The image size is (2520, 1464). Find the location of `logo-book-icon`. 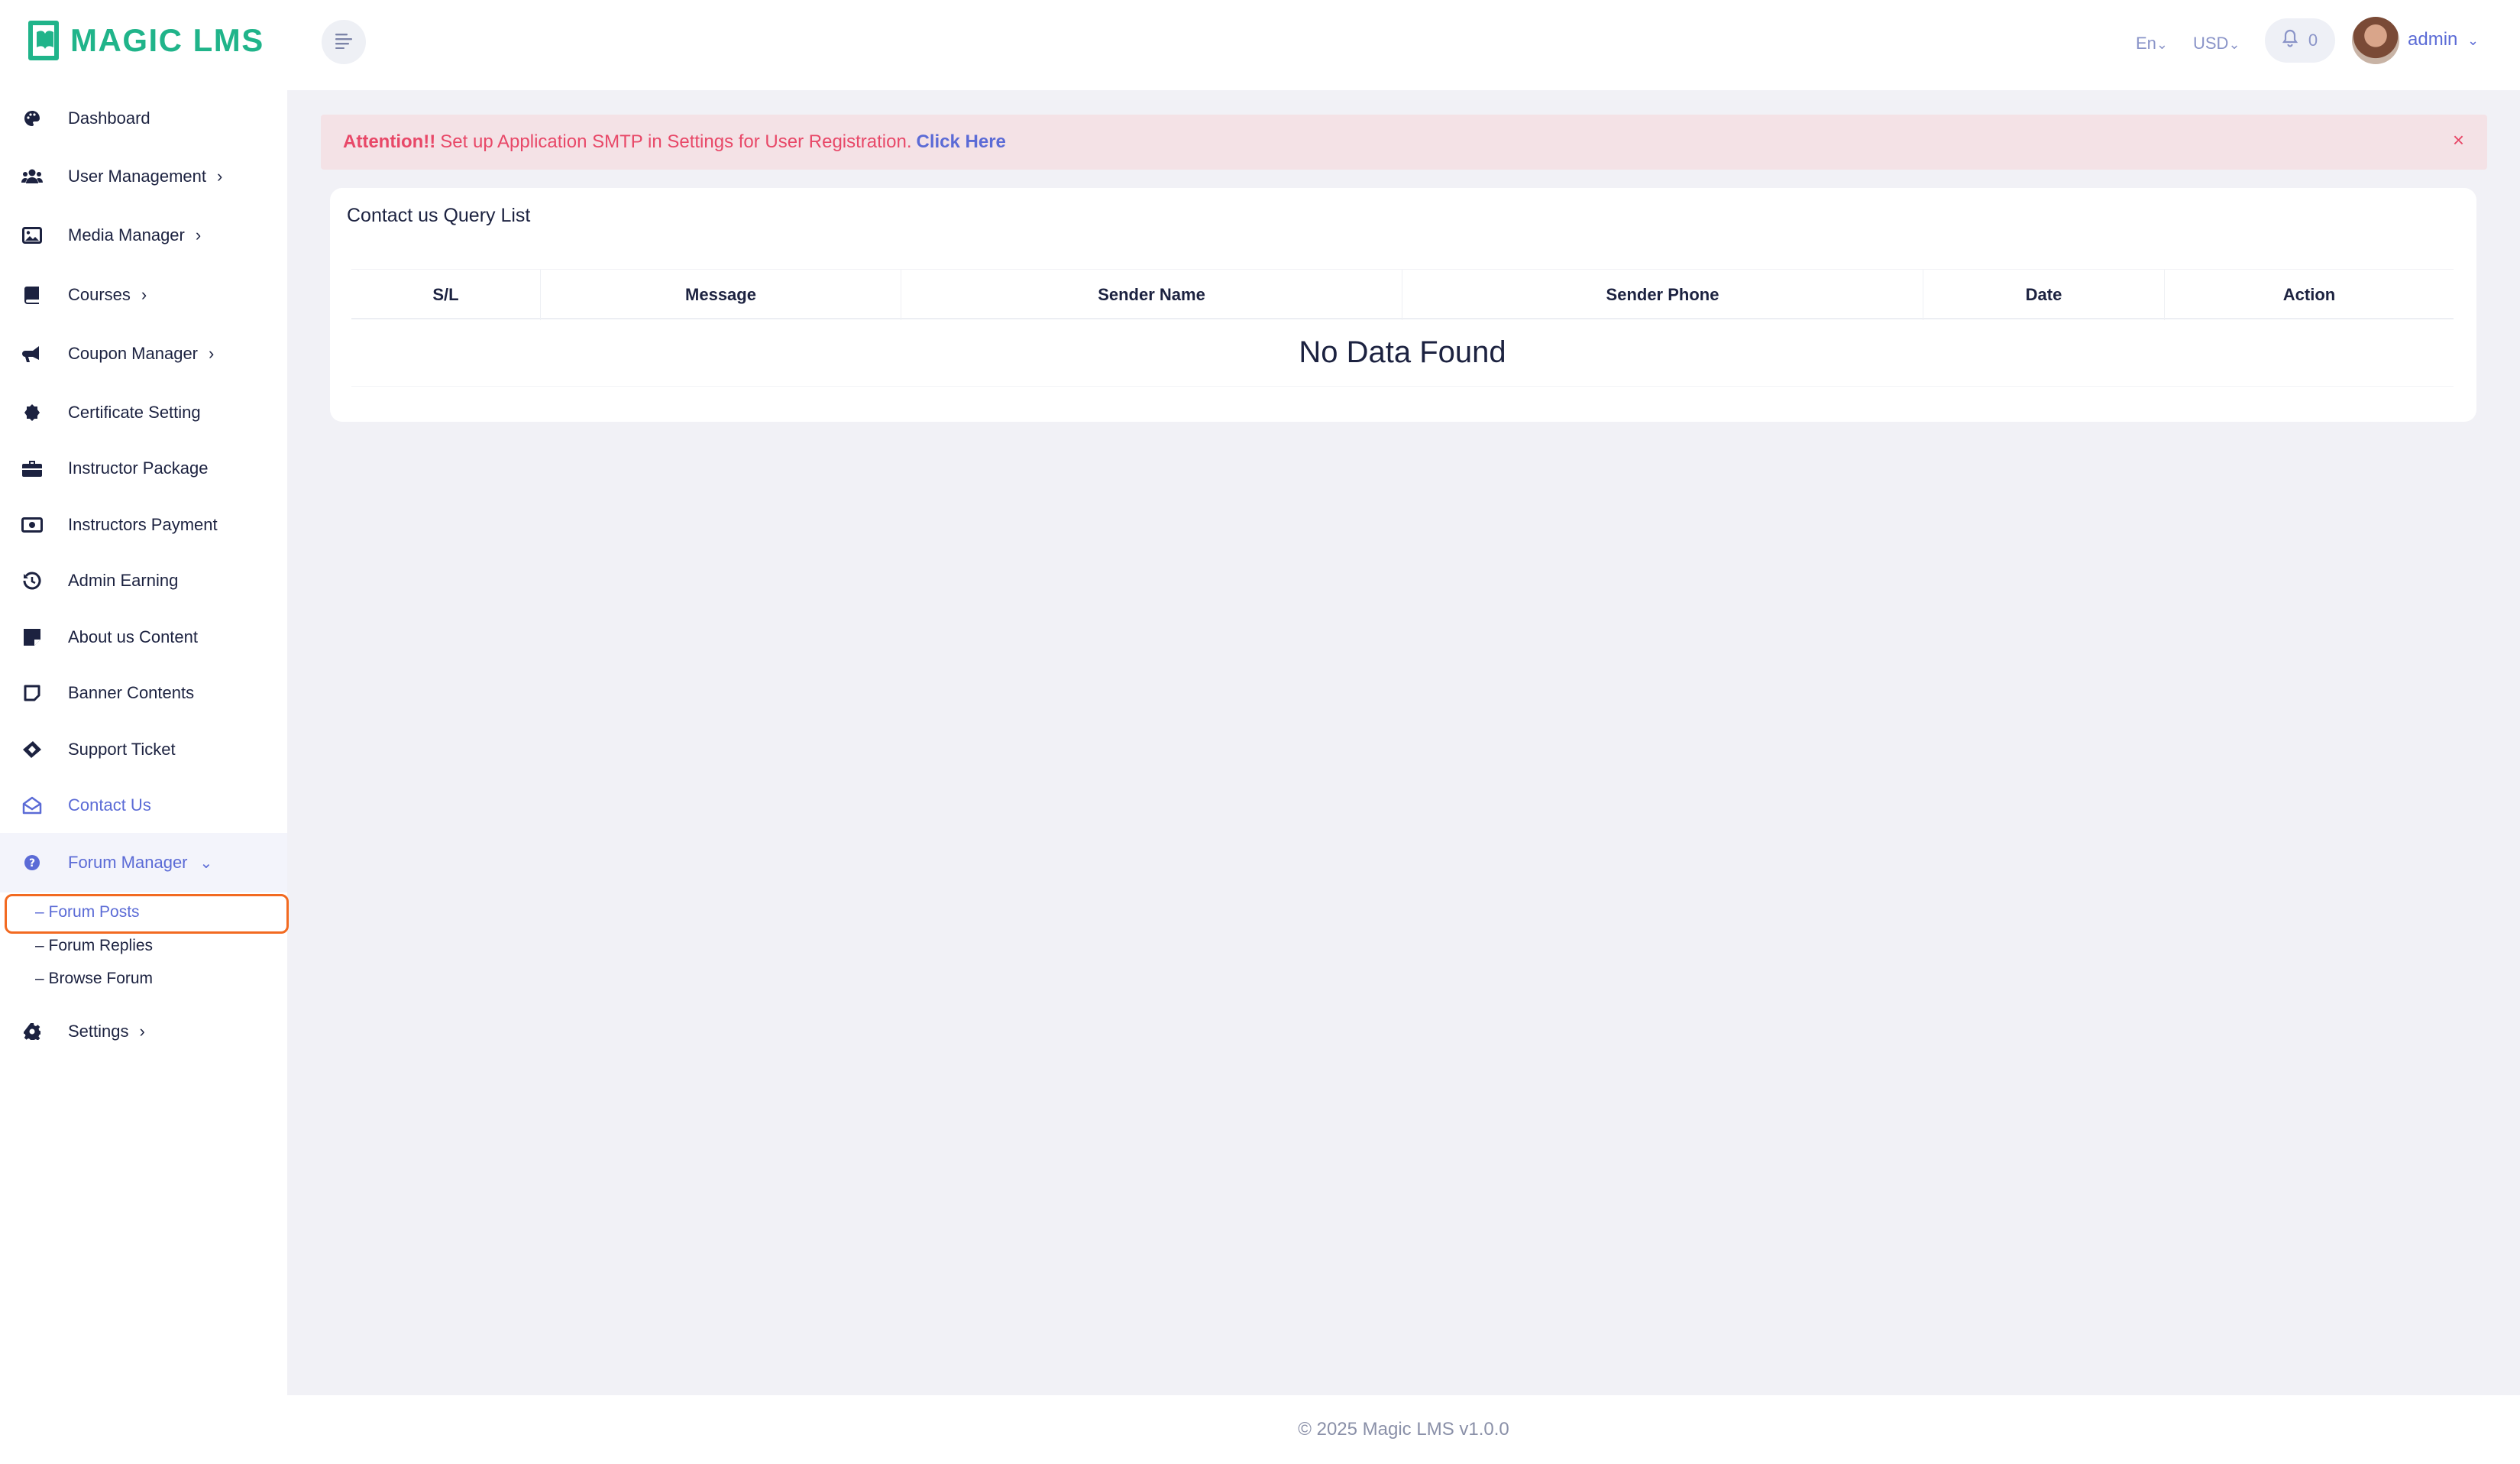

logo-book-icon is located at coordinates (45, 40).